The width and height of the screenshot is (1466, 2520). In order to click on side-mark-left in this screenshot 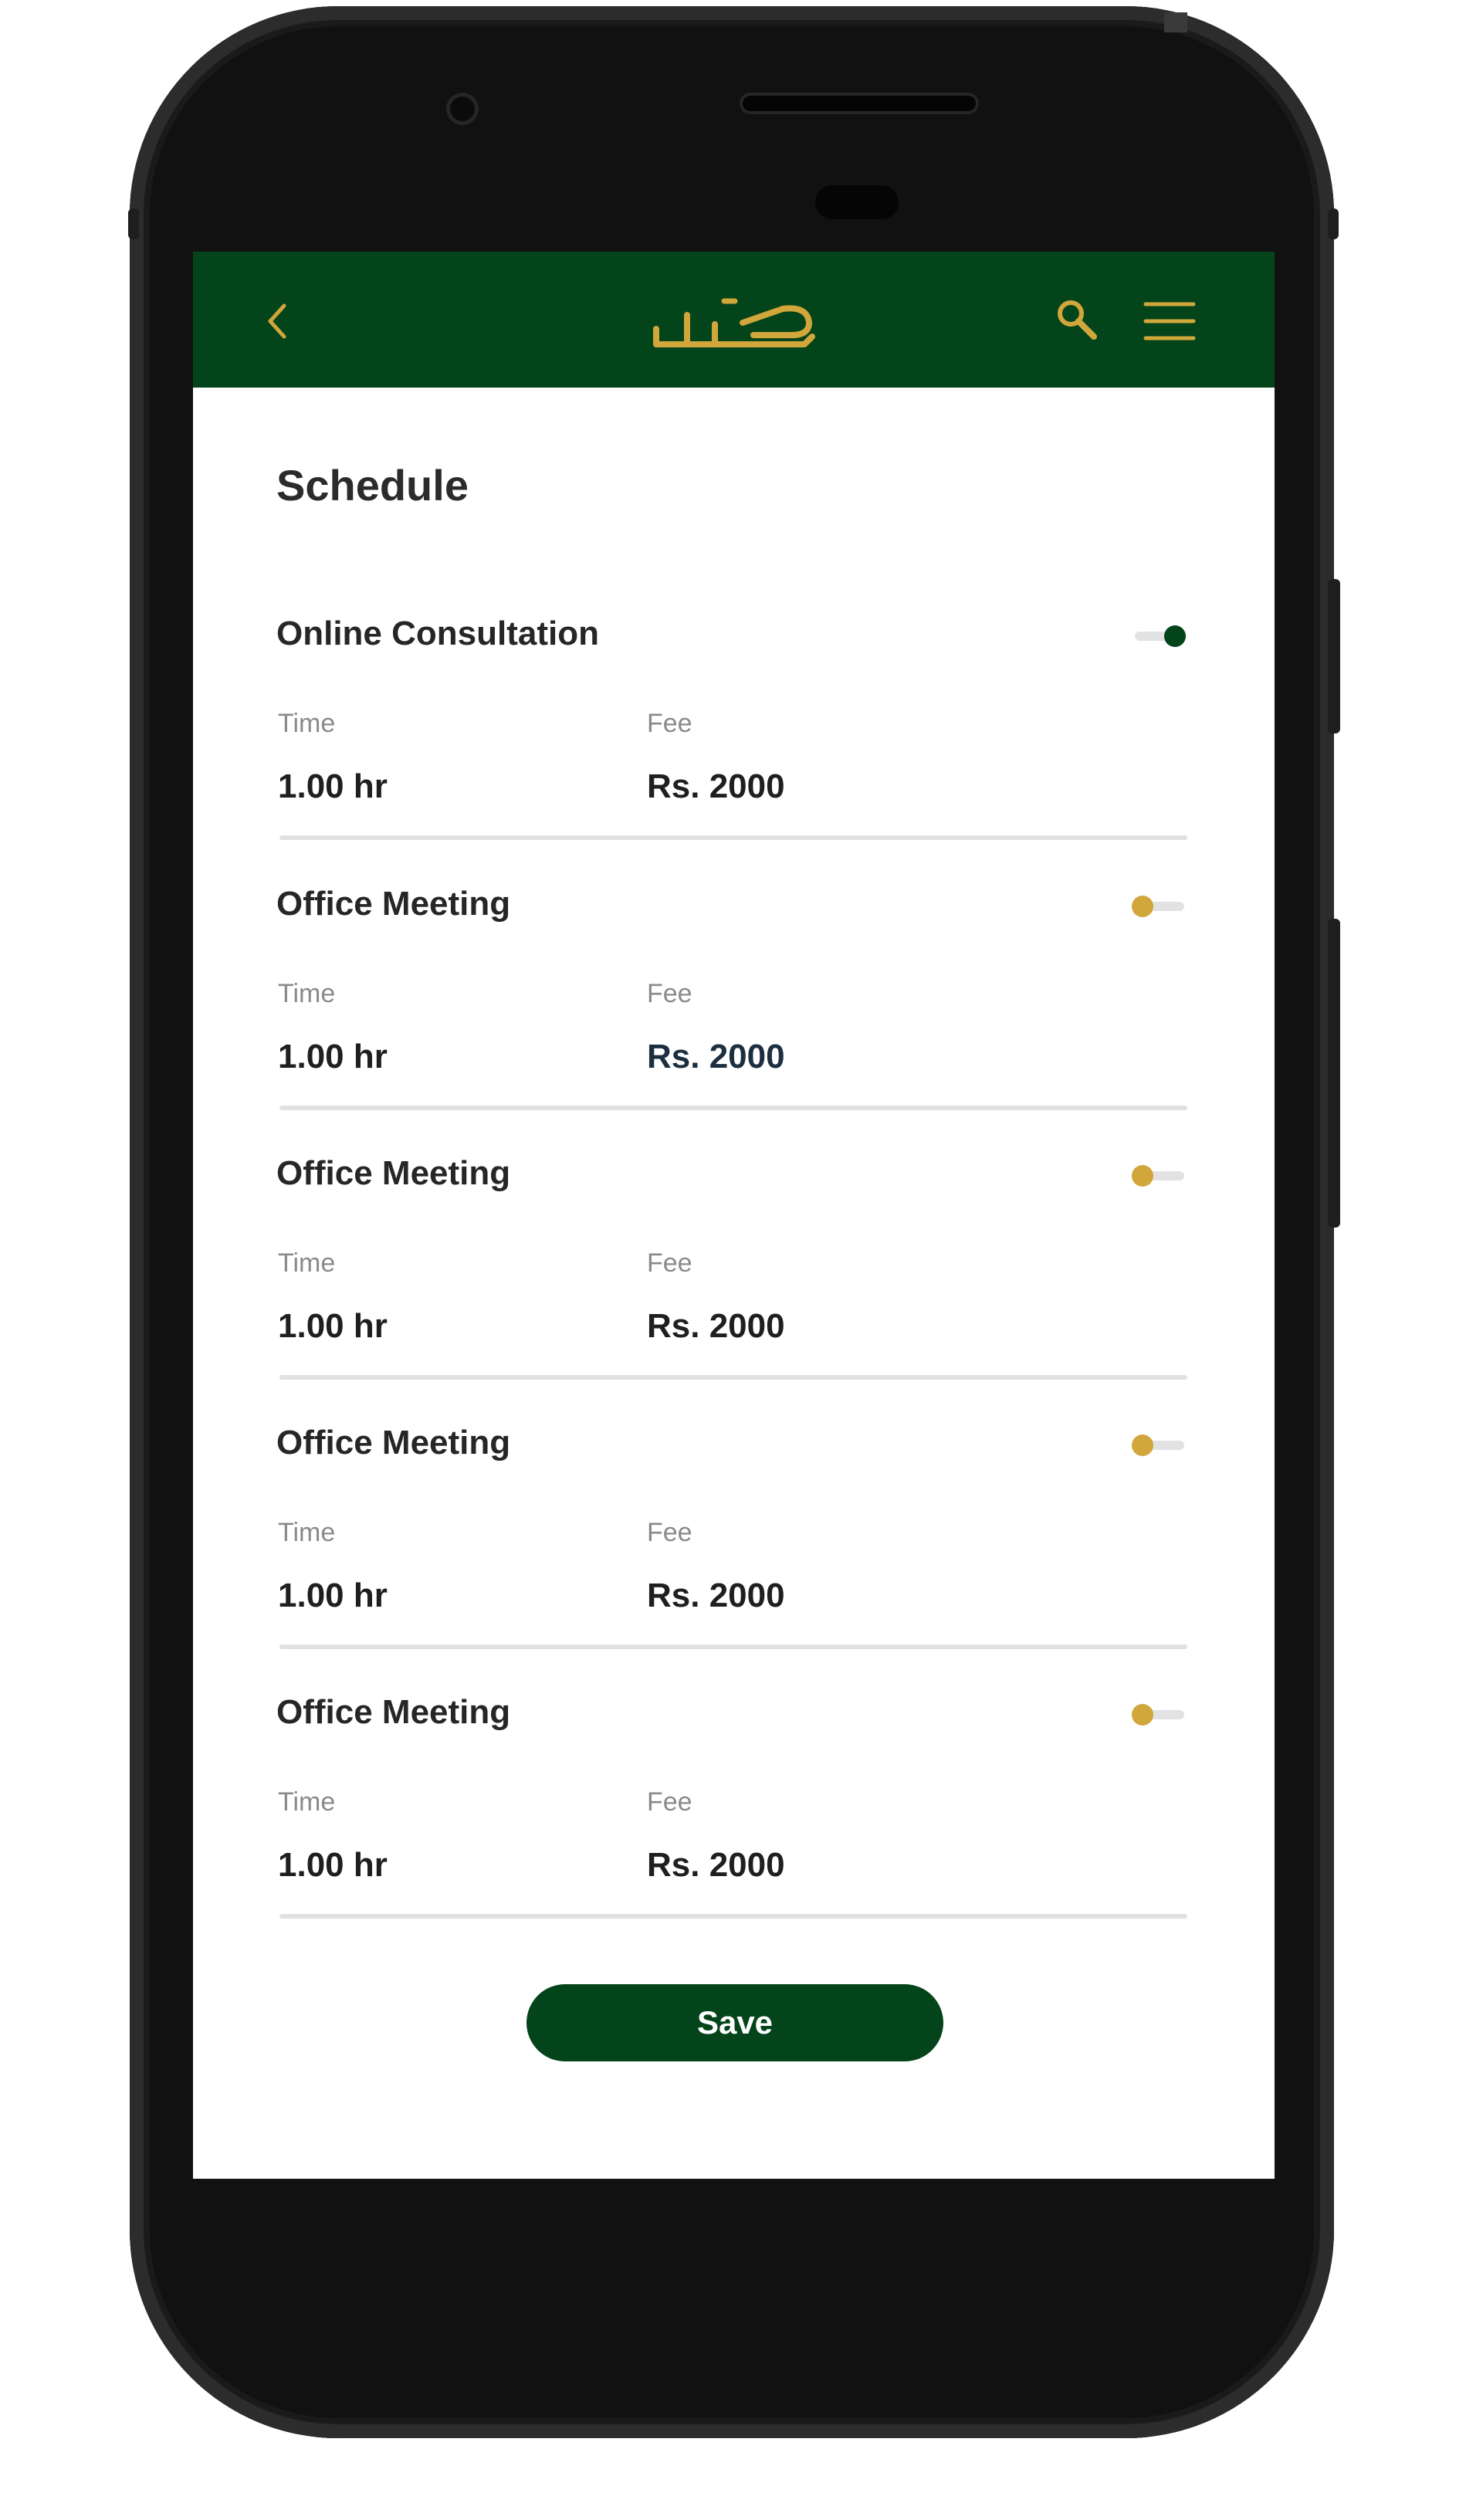, I will do `click(133, 224)`.